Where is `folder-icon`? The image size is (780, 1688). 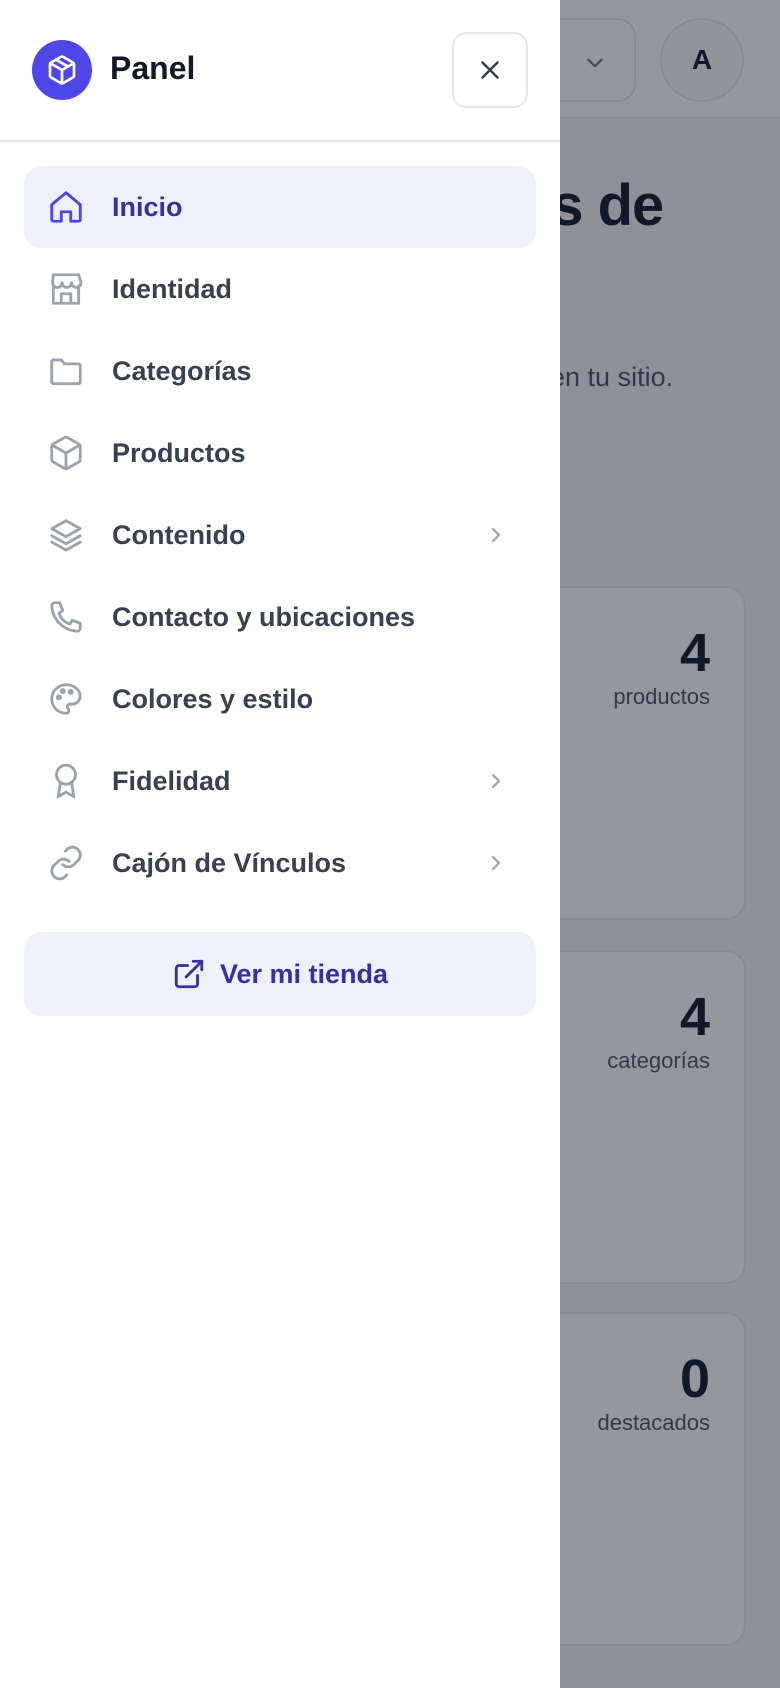 folder-icon is located at coordinates (66, 371).